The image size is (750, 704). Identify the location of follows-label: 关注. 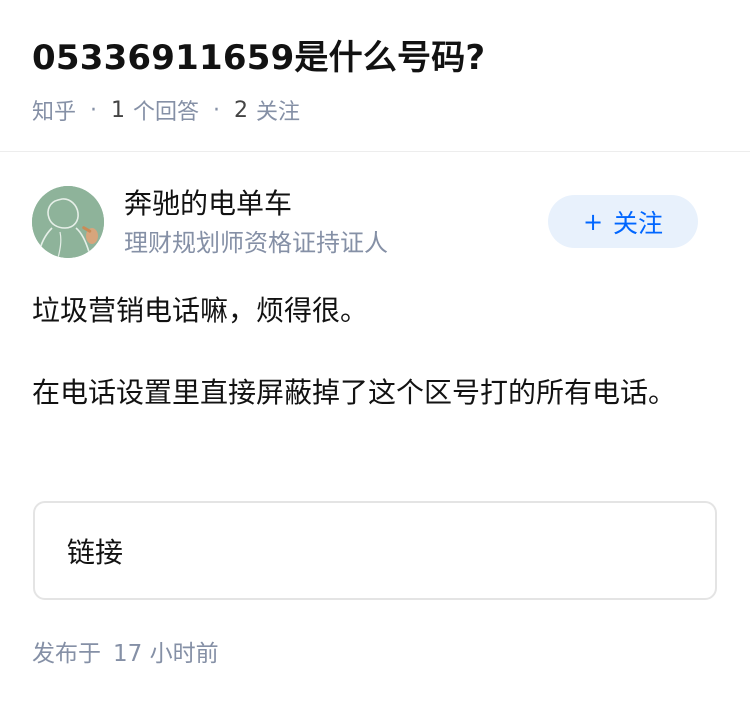
(278, 112).